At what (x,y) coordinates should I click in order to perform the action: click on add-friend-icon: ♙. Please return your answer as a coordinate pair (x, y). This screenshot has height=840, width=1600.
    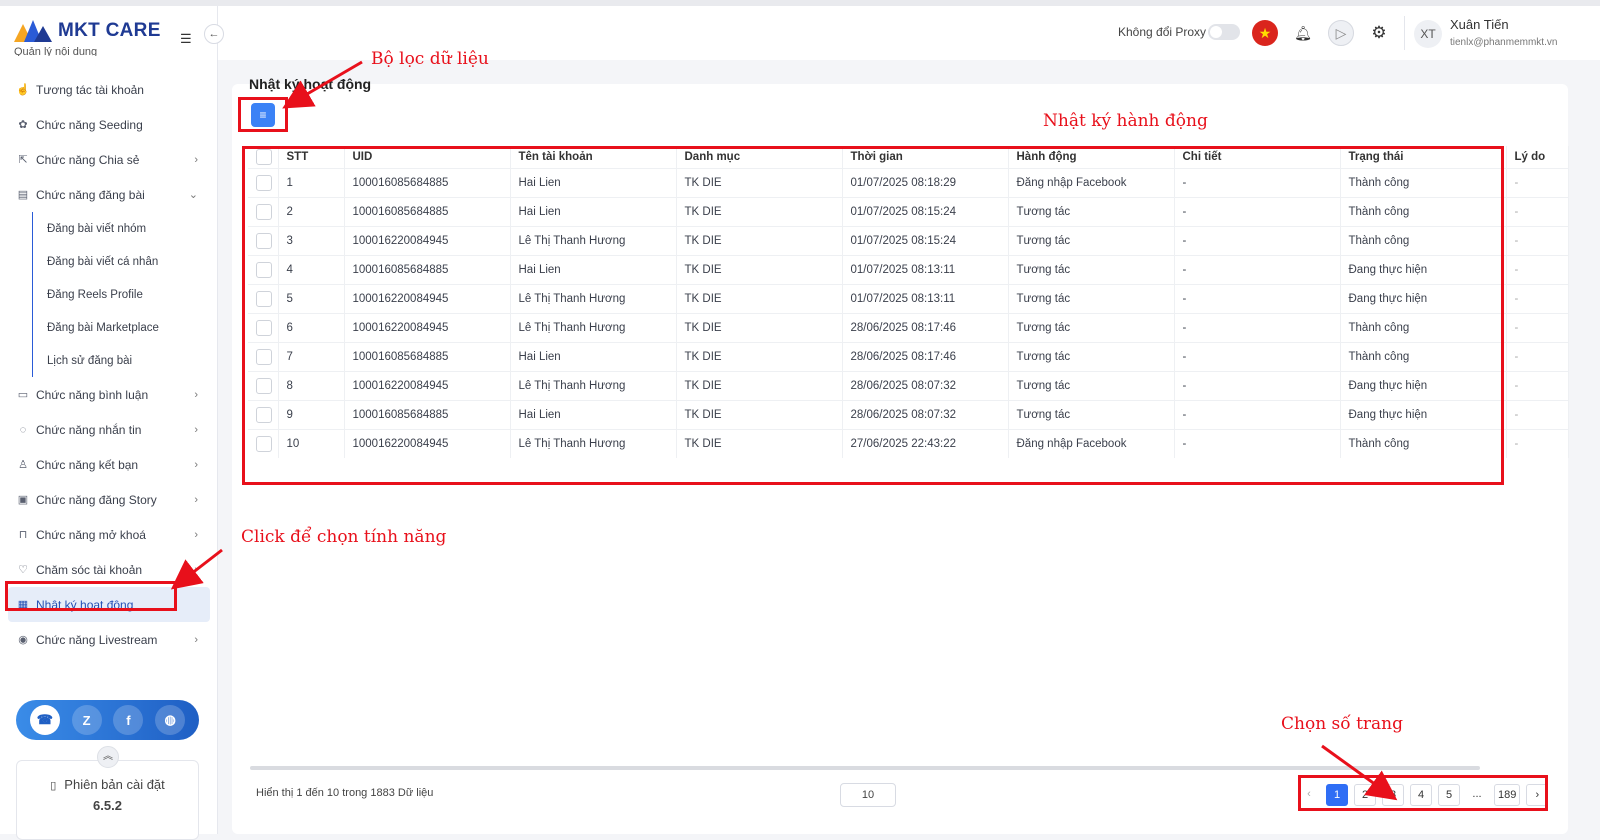
    Looking at the image, I should click on (23, 465).